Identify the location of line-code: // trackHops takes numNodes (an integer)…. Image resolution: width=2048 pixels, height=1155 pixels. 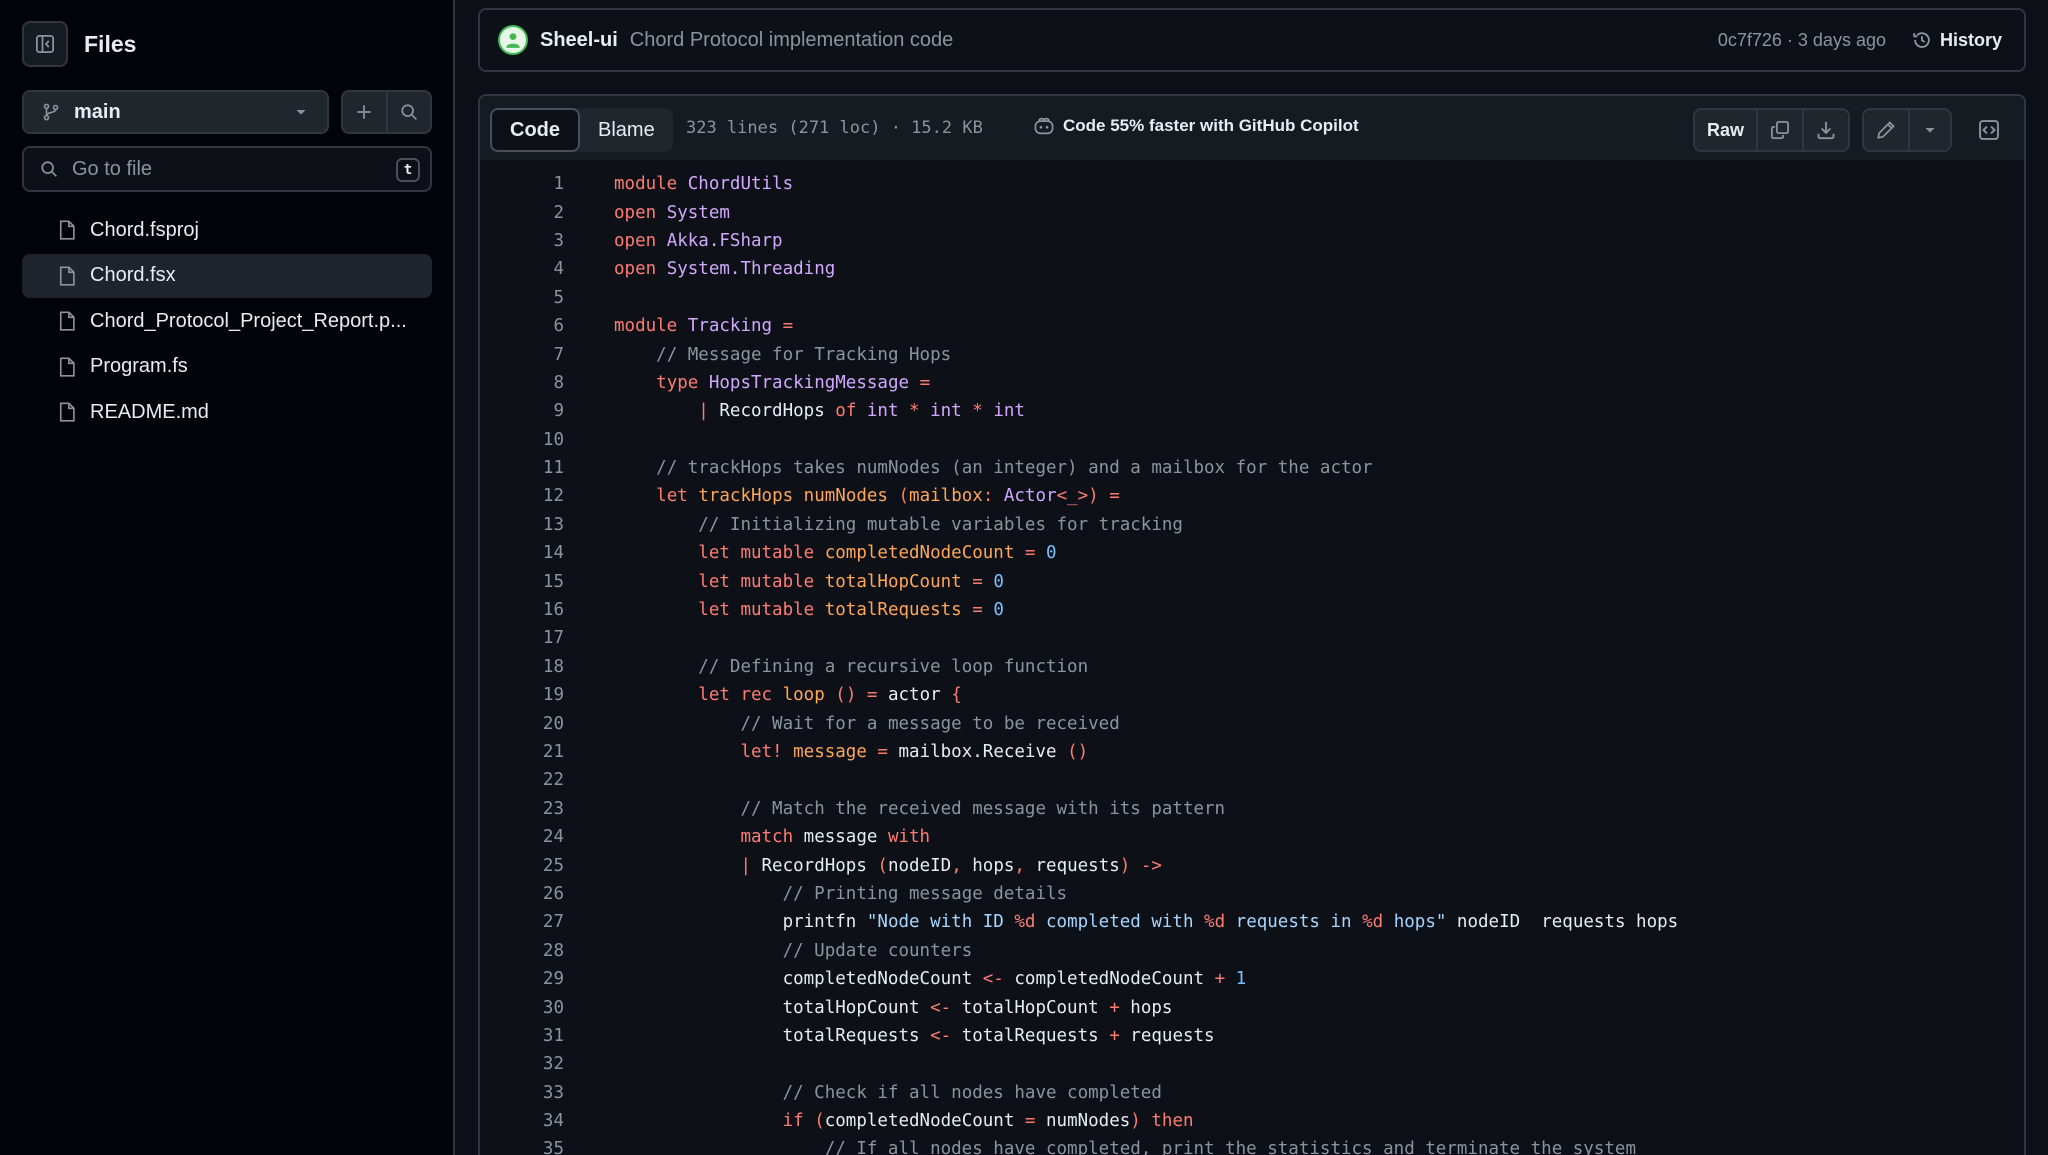
(993, 468).